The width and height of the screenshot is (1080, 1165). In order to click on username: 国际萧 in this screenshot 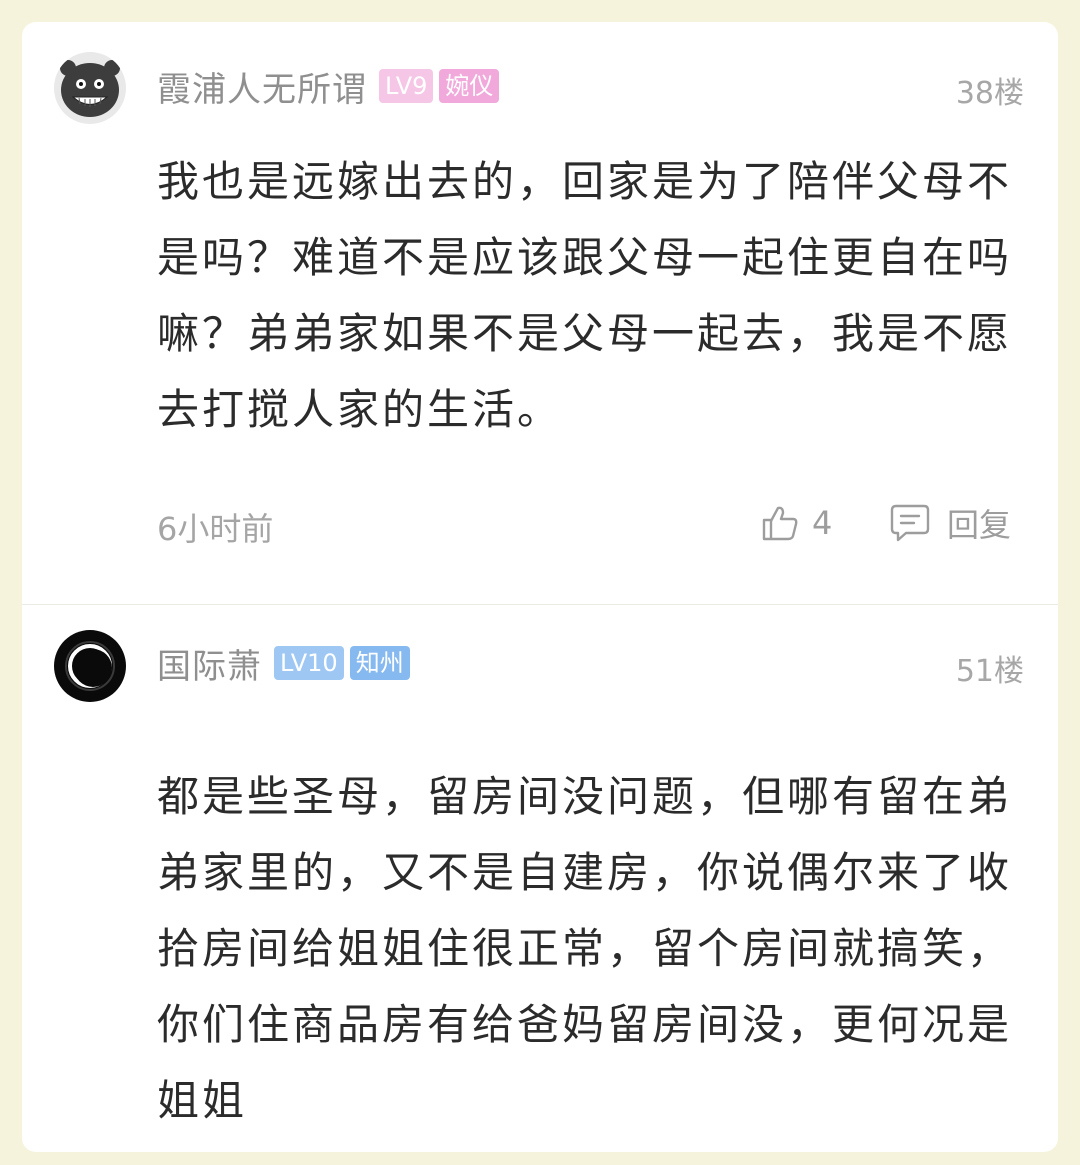, I will do `click(209, 663)`.